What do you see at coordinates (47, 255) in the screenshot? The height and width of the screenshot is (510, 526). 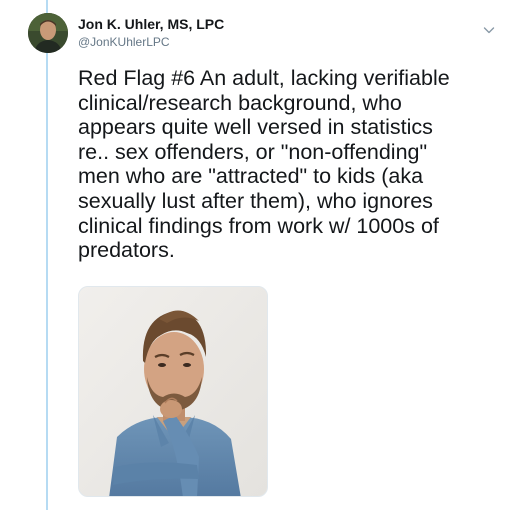 I see `thread-connector-line` at bounding box center [47, 255].